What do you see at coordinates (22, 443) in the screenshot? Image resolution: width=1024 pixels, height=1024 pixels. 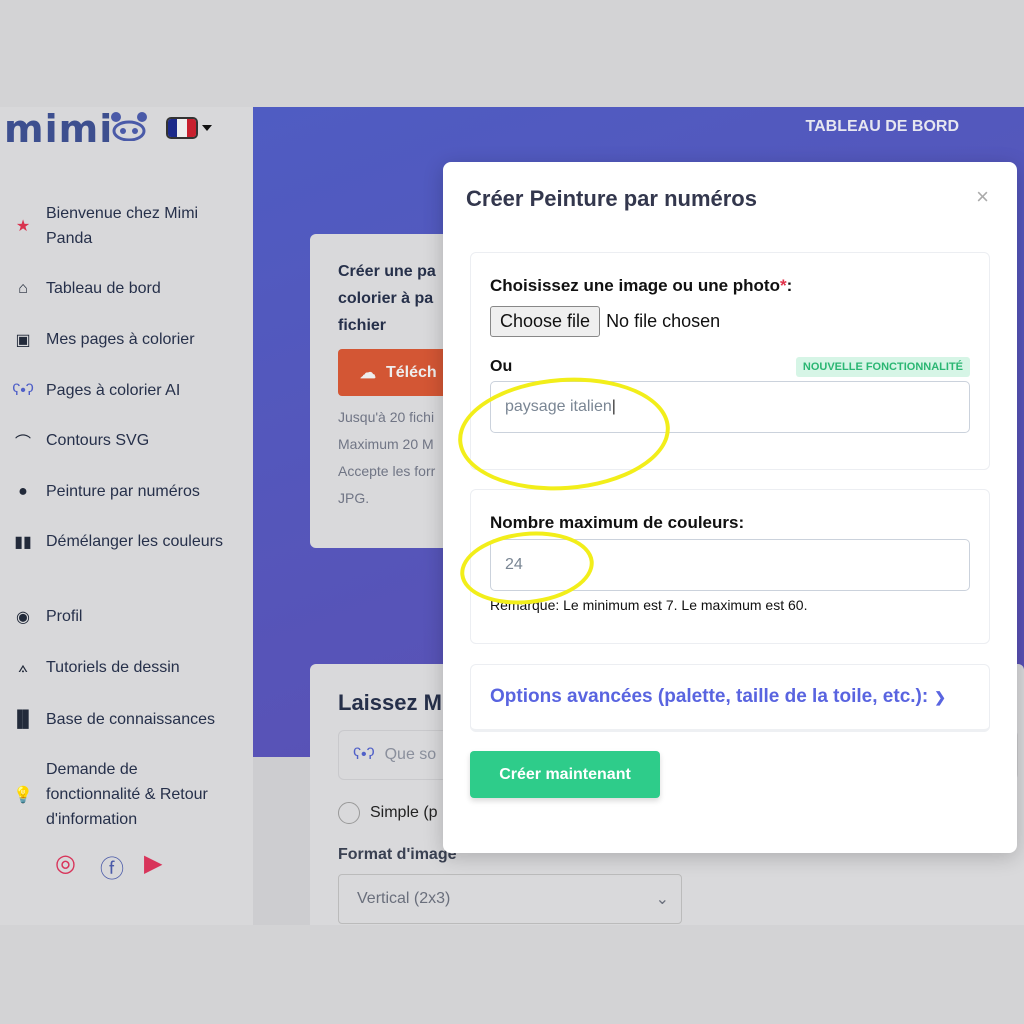 I see `bezier-icon: ⌒` at bounding box center [22, 443].